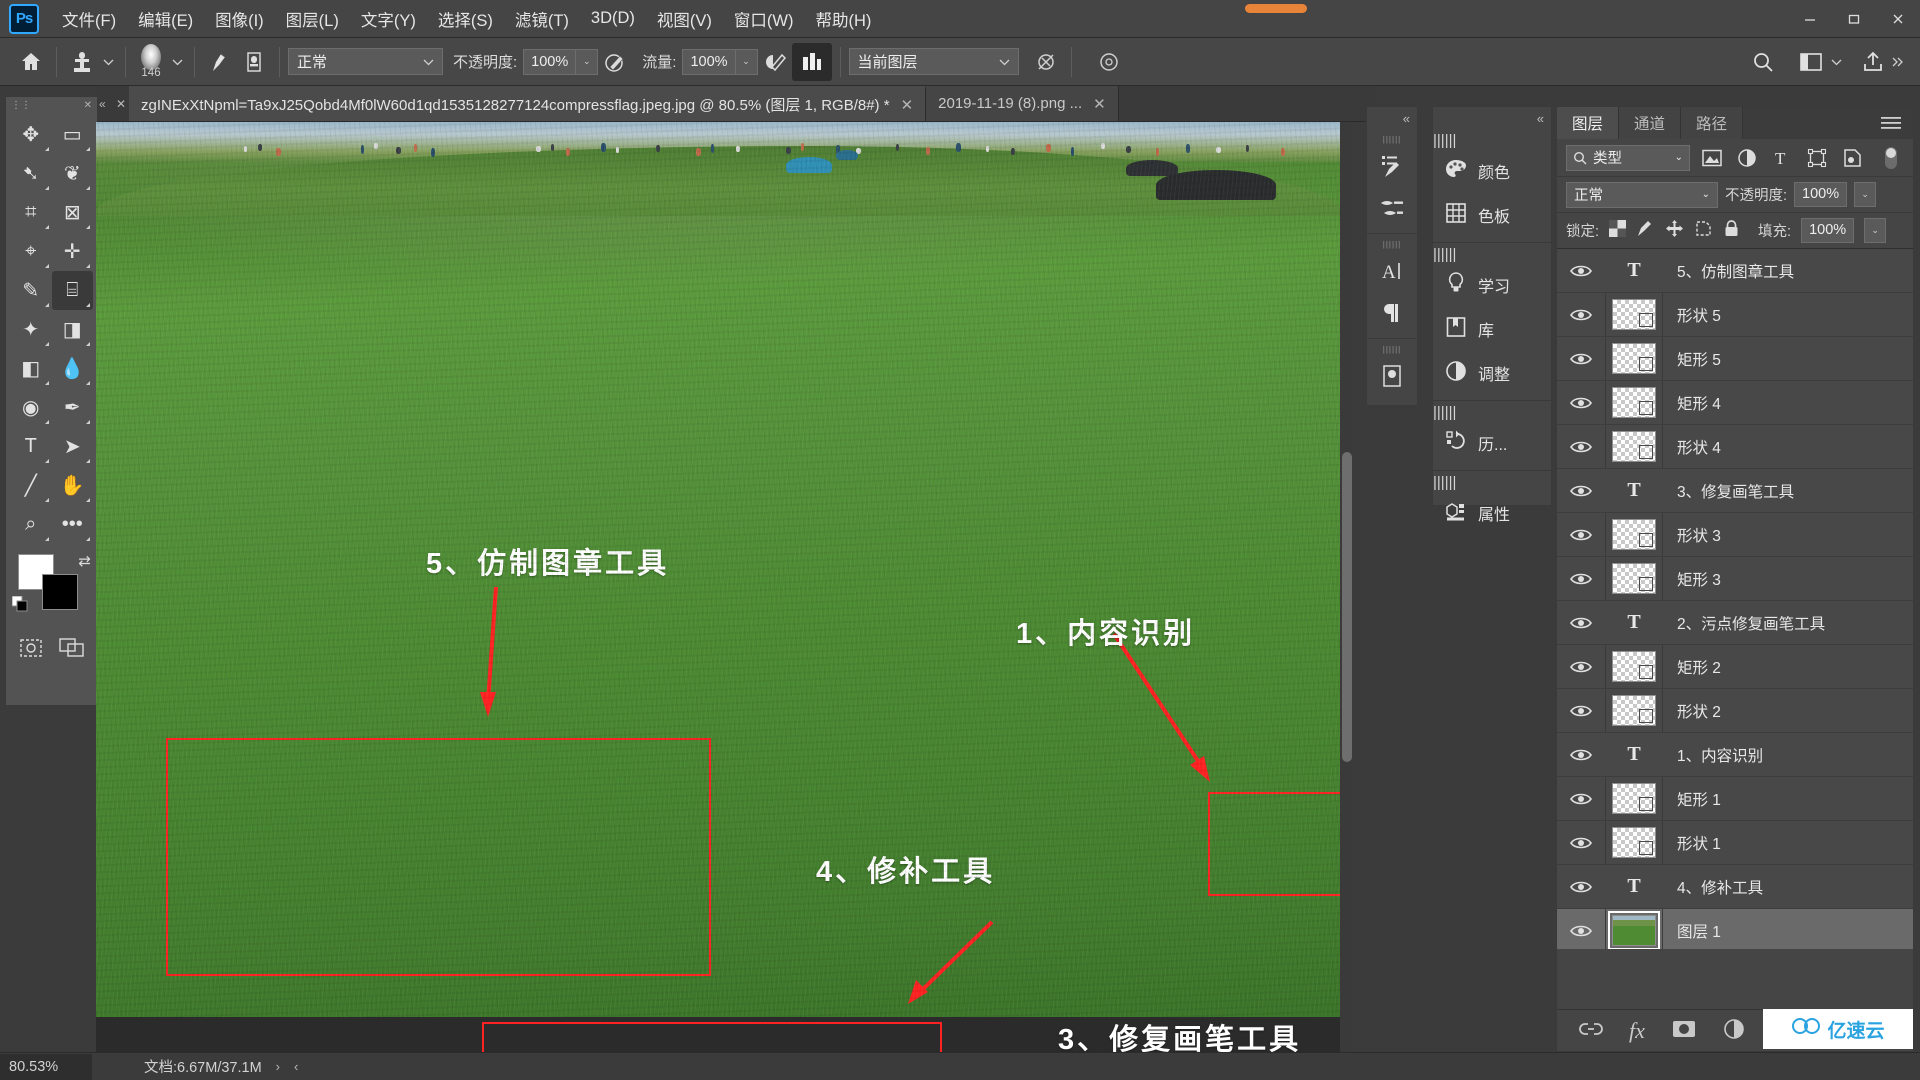 This screenshot has height=1080, width=1920. I want to click on home-icon, so click(31, 62).